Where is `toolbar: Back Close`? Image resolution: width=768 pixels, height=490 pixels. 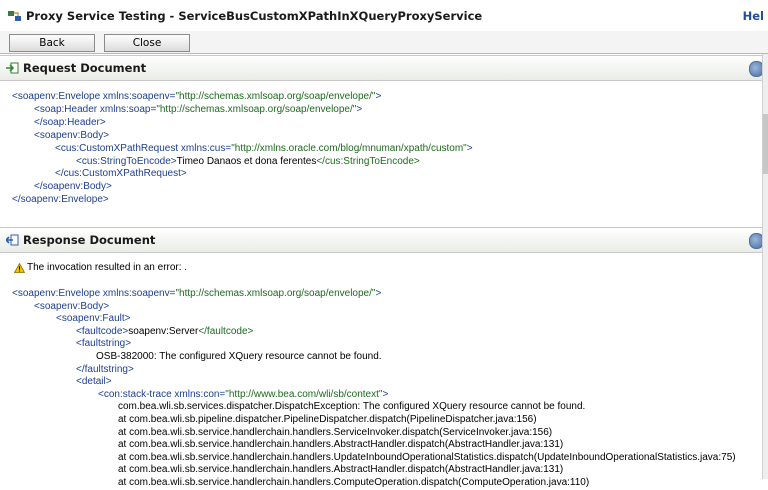
toolbar: Back Close is located at coordinates (384, 42).